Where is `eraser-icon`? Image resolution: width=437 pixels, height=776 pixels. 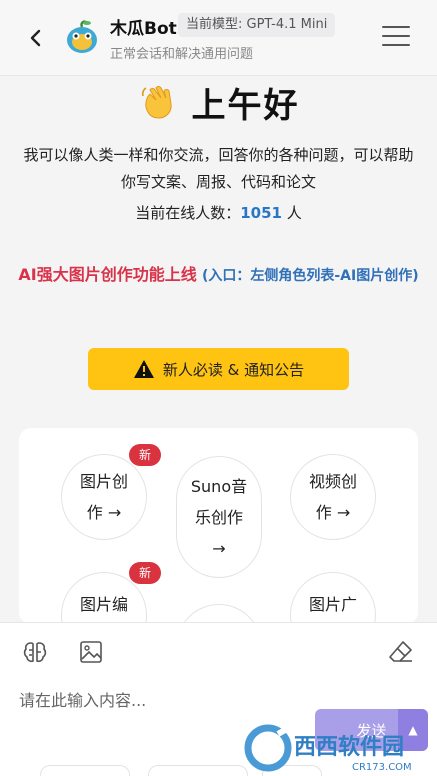
eraser-icon is located at coordinates (401, 652).